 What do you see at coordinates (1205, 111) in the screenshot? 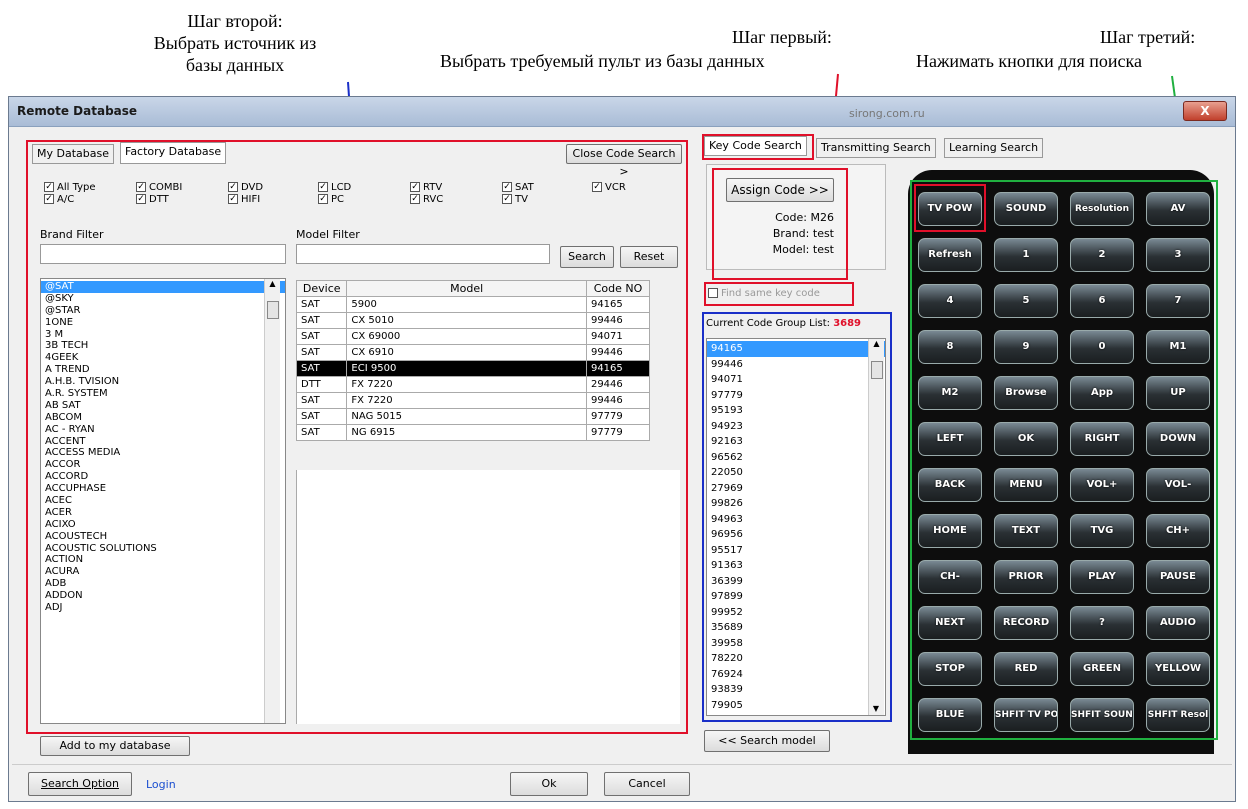
I see `close-button: X` at bounding box center [1205, 111].